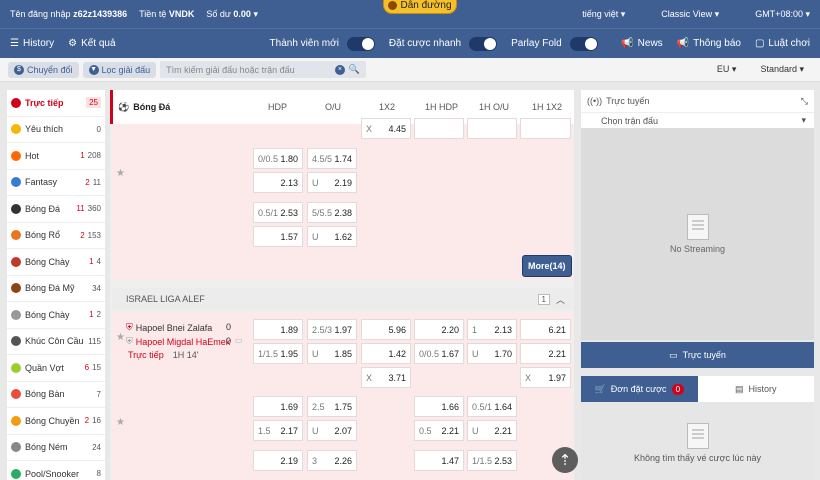 This screenshot has width=820, height=480. What do you see at coordinates (232, 14) in the screenshot?
I see `balance-info: Số dư 0.00 ▾` at bounding box center [232, 14].